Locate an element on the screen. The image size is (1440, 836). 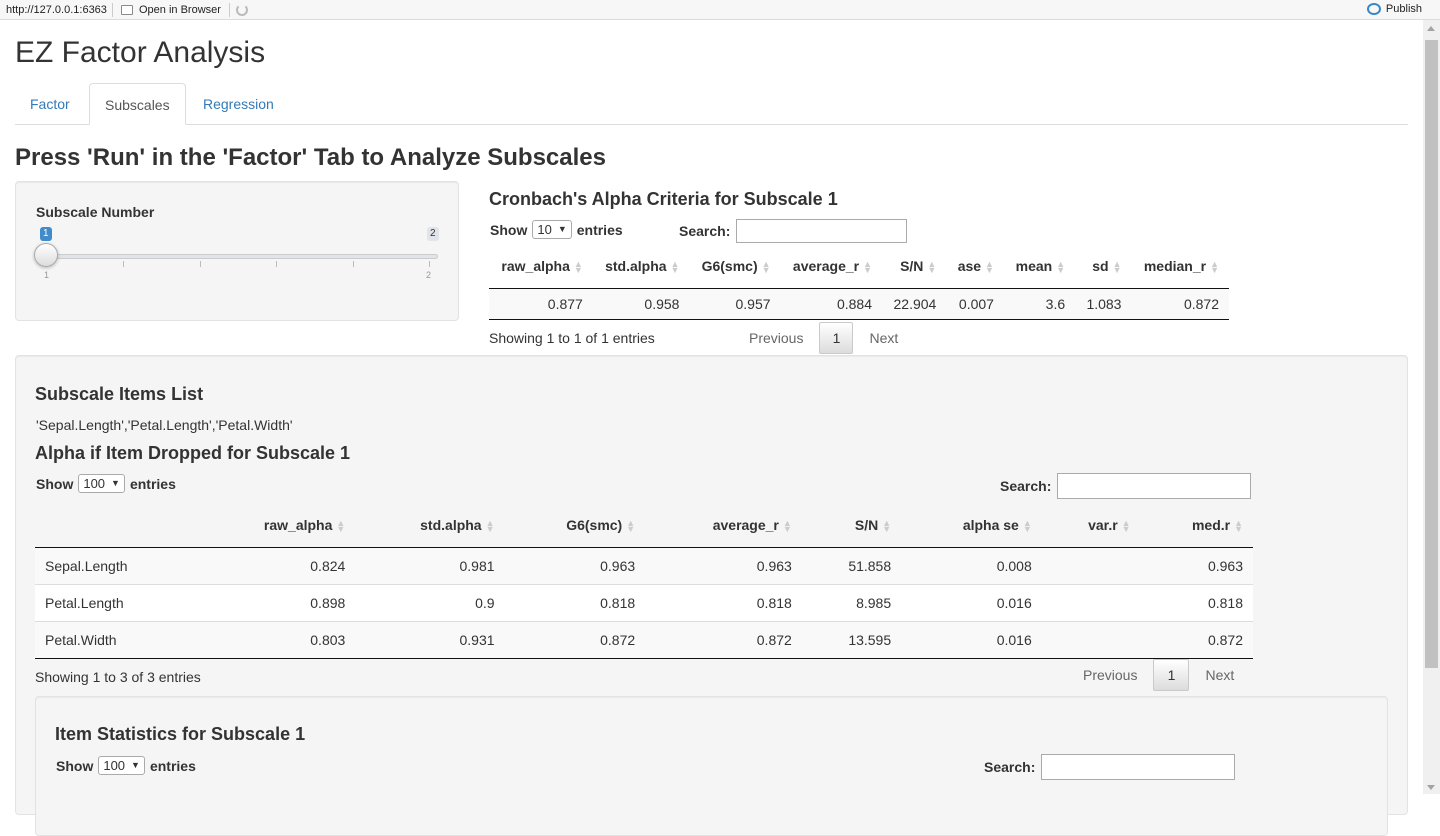
table-cell: 0.803 is located at coordinates (275, 639).